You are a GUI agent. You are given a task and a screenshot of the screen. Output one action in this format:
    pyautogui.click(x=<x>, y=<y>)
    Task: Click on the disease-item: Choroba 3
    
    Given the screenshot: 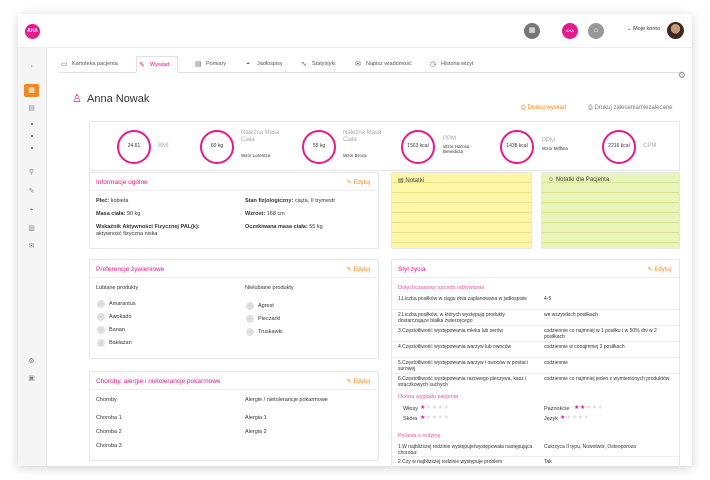 What is the action you would take?
    pyautogui.click(x=109, y=446)
    